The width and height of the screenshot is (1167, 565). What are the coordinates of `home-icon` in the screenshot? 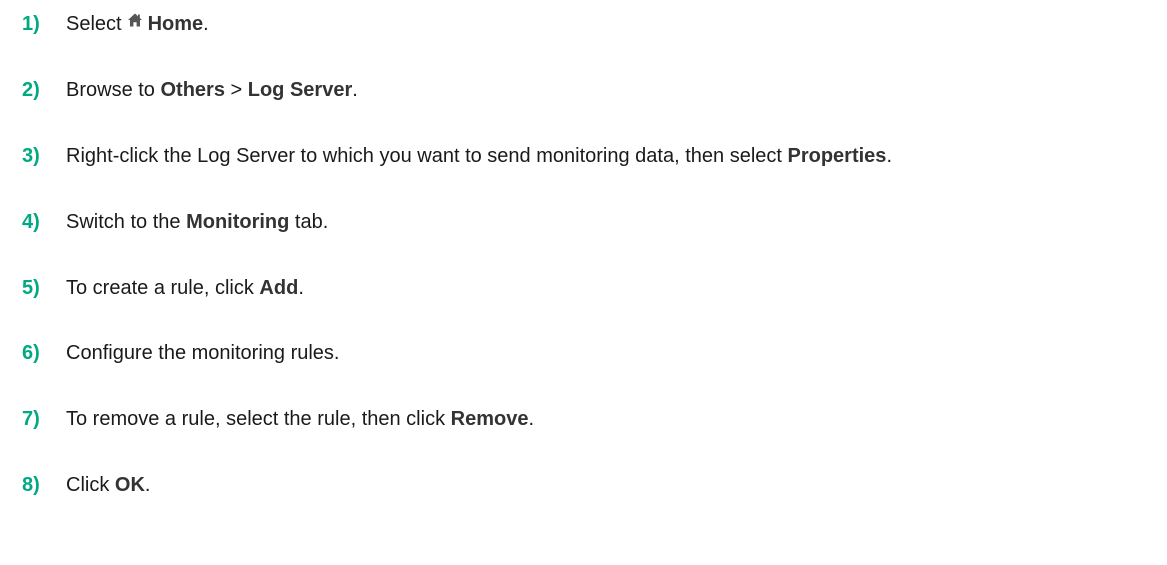 It's located at (135, 22).